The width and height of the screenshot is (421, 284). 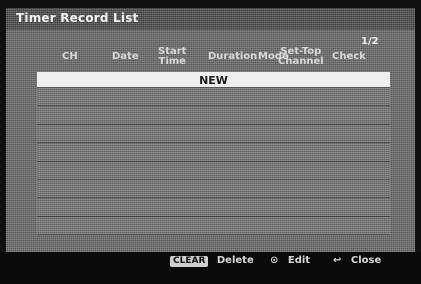 I want to click on edit-hint: ⊙ Edit, so click(x=290, y=260).